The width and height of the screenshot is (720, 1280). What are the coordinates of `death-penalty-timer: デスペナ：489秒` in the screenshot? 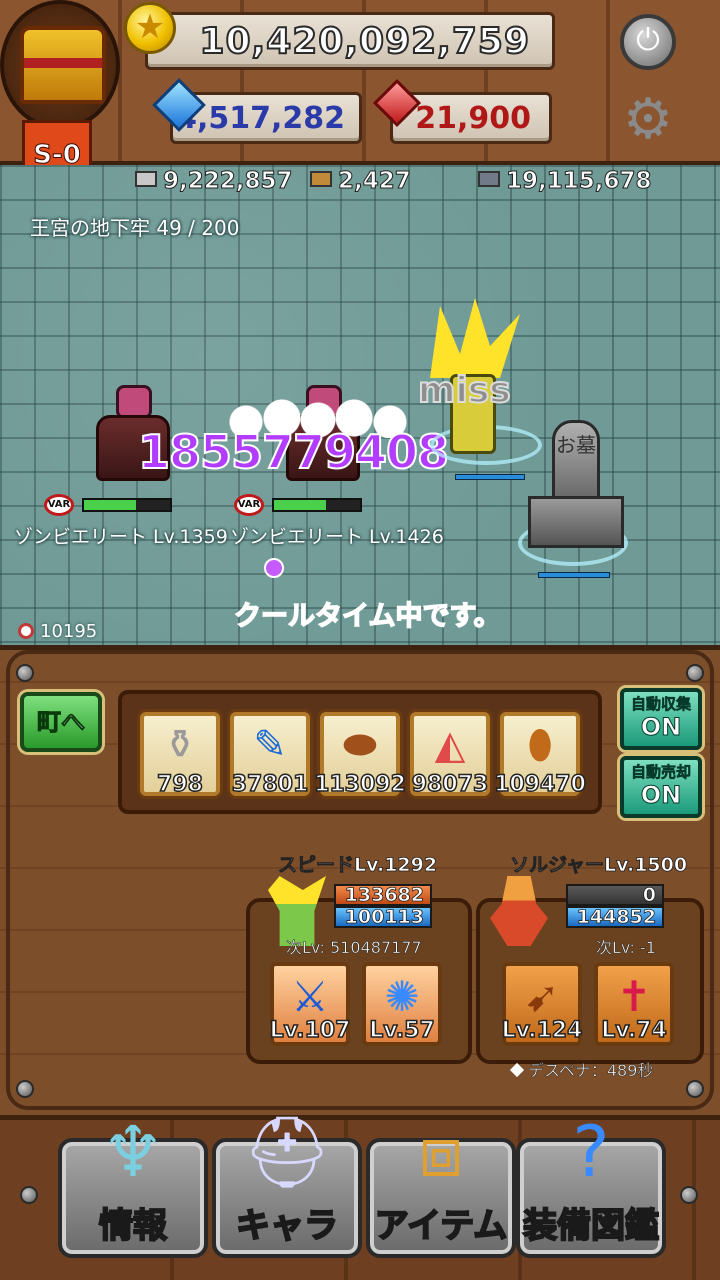 It's located at (581, 1069).